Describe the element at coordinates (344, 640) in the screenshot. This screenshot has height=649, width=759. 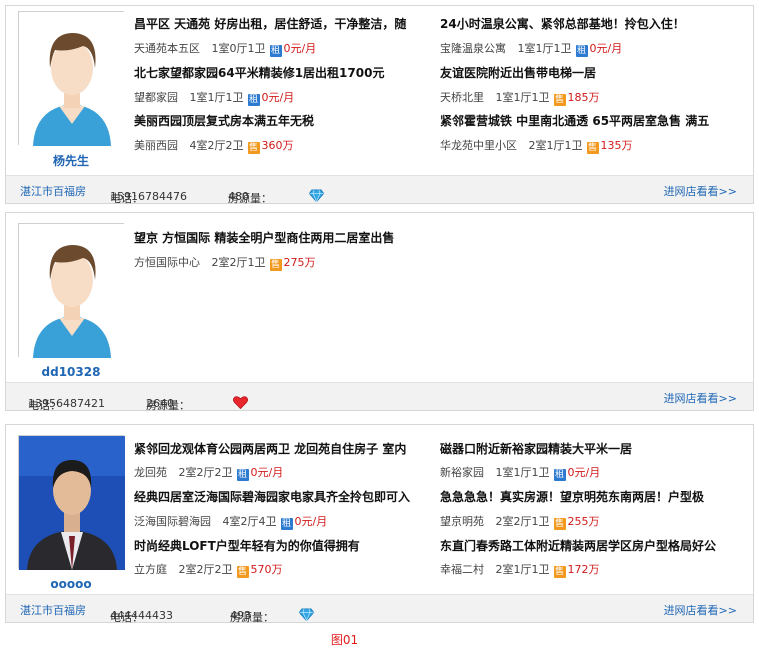
I see `figure-caption: 图01` at that location.